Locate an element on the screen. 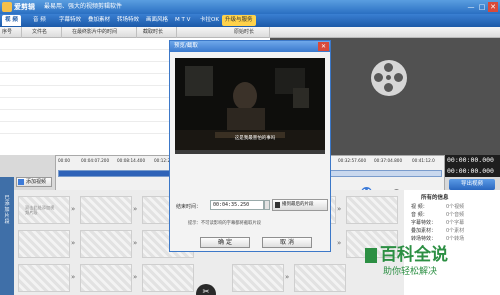  end-time-input: 00:04:35.250 is located at coordinates (237, 205).